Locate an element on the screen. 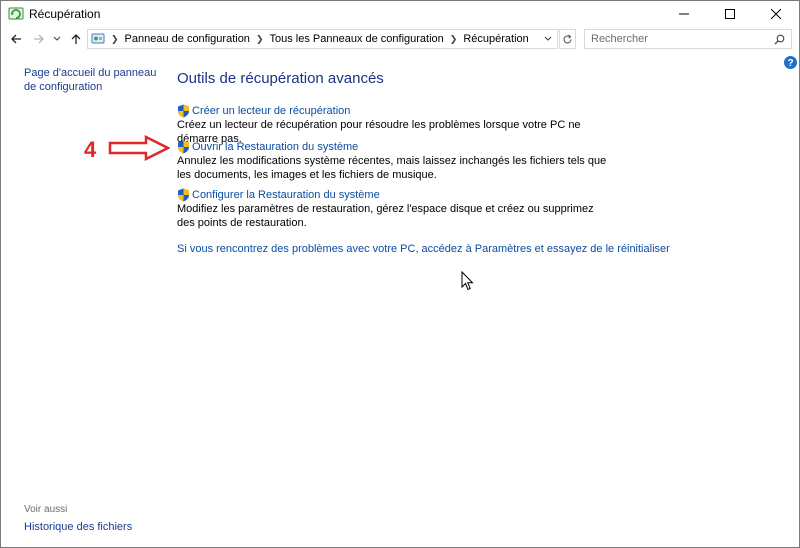 This screenshot has height=548, width=800. task-title-label: Ouvrir la Restauration du système is located at coordinates (275, 147).